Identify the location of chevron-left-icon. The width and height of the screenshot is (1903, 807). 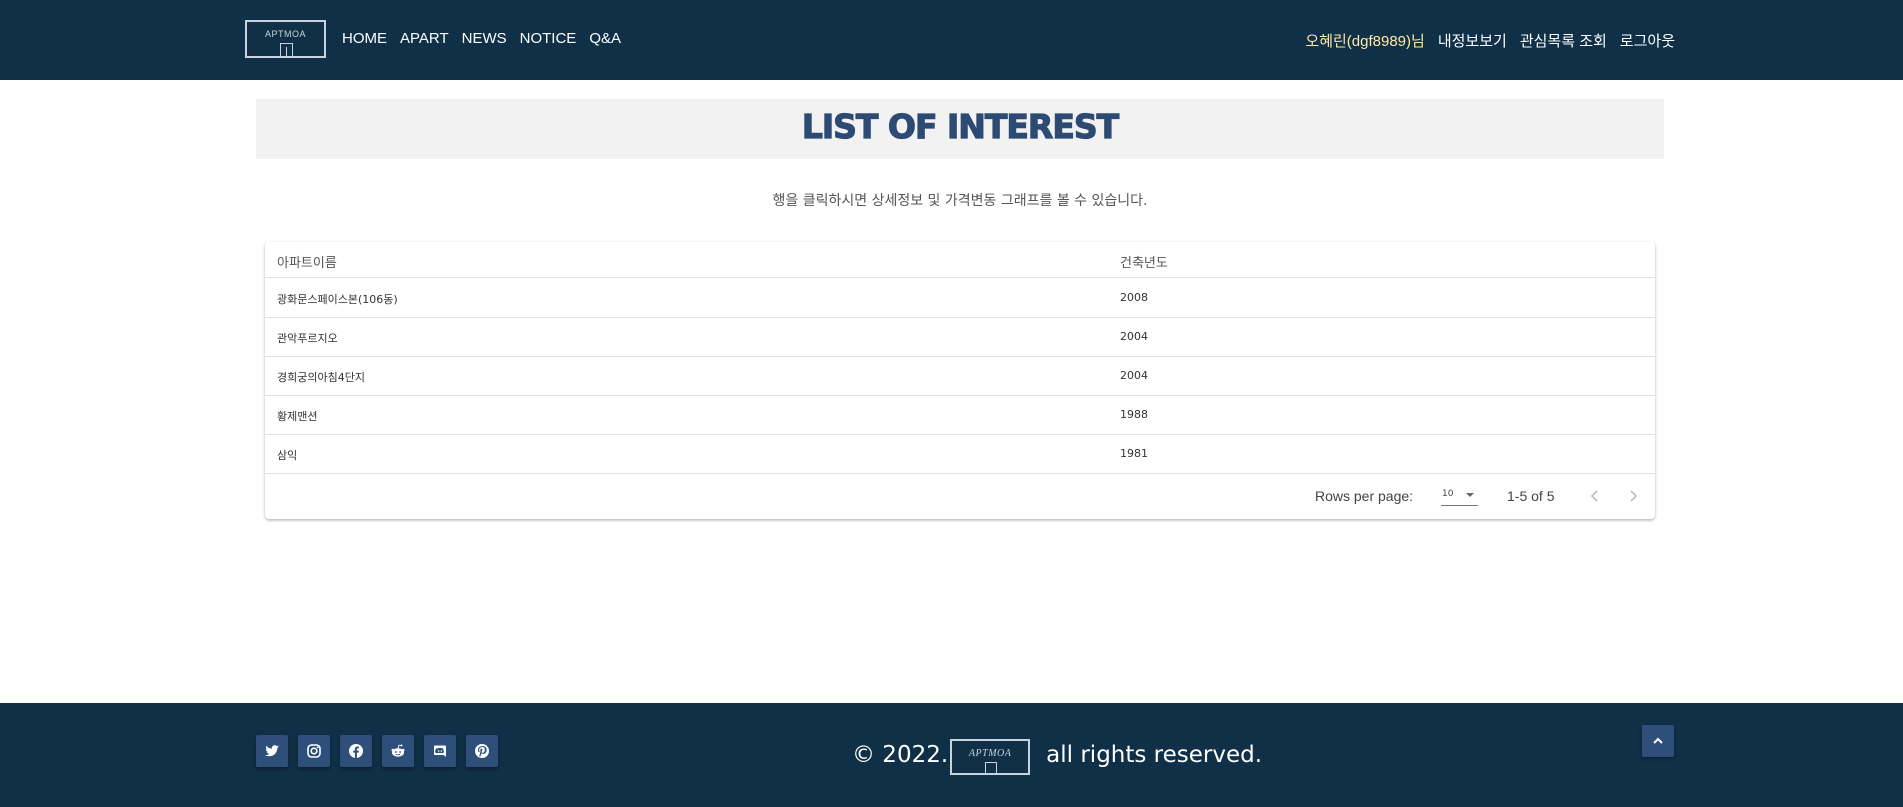
(1594, 496).